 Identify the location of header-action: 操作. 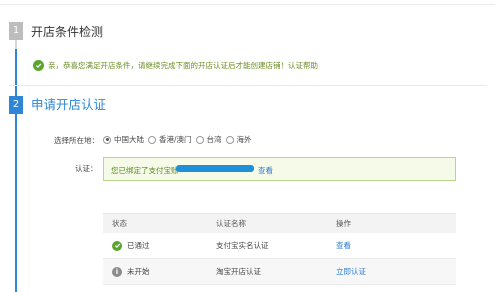
(343, 223).